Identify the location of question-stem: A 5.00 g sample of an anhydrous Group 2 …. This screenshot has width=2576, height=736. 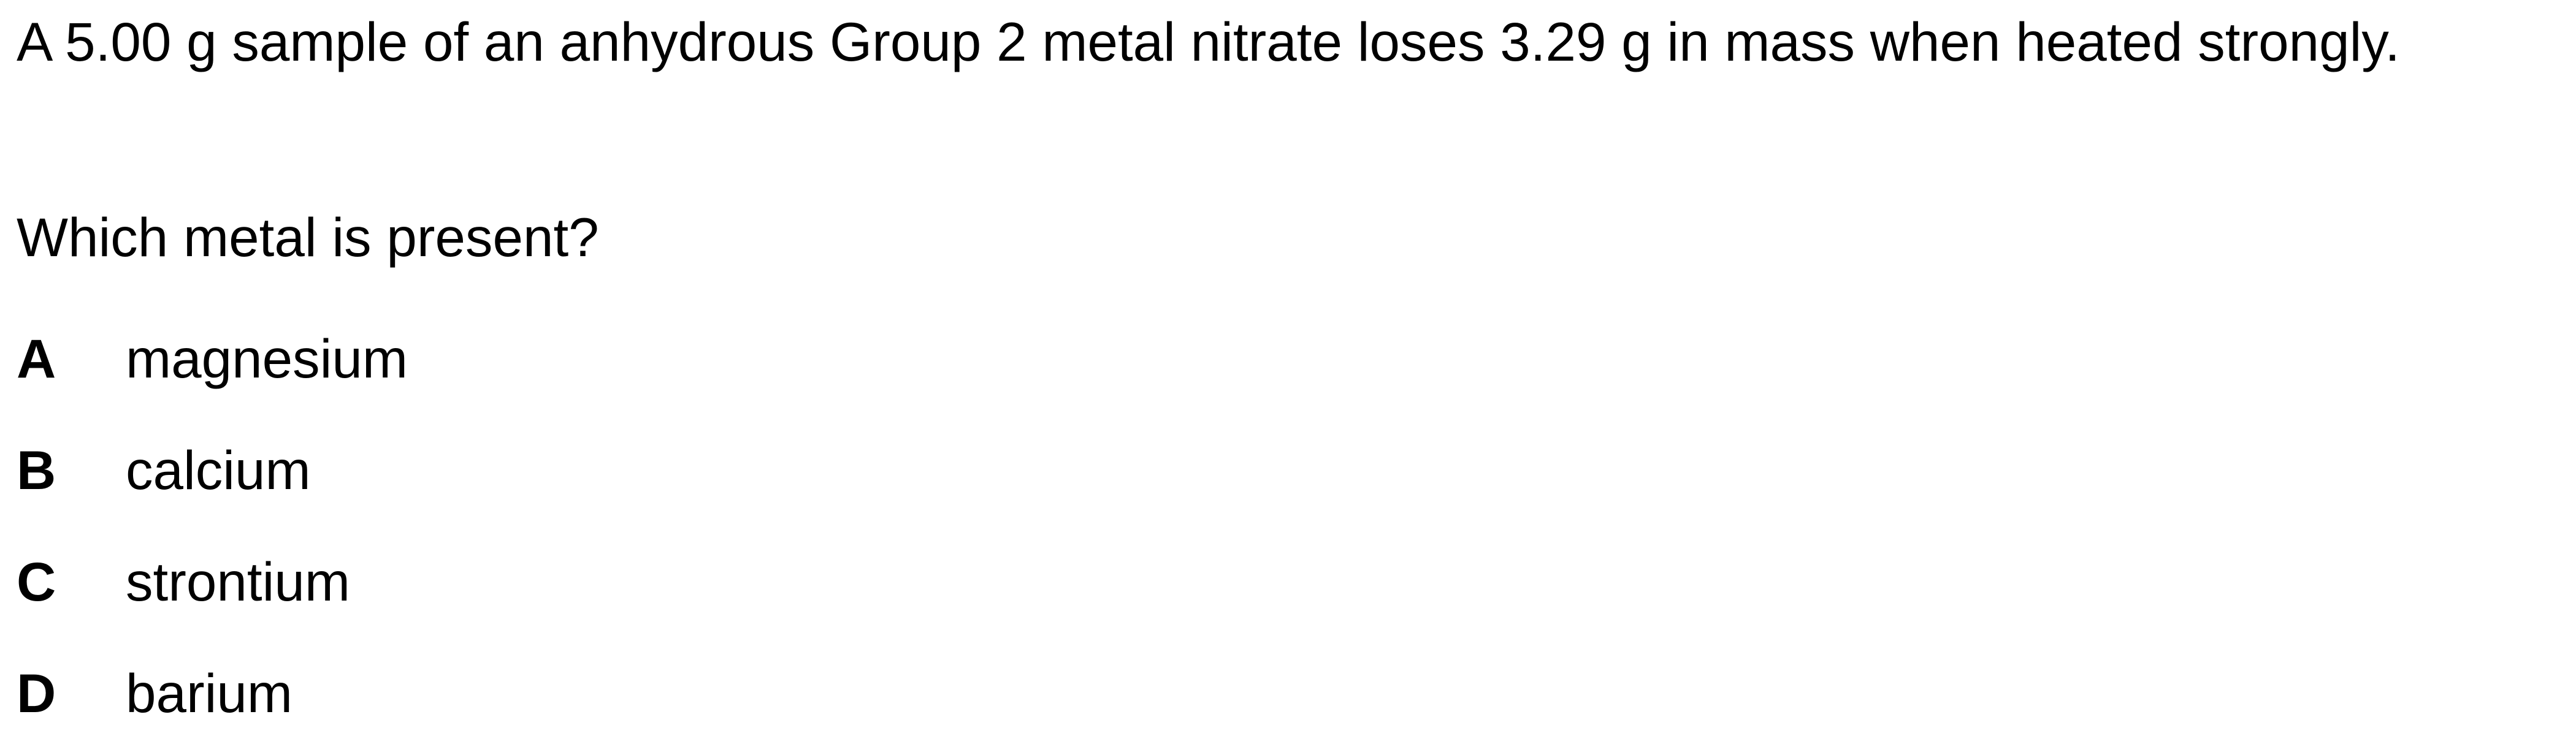
(1208, 41).